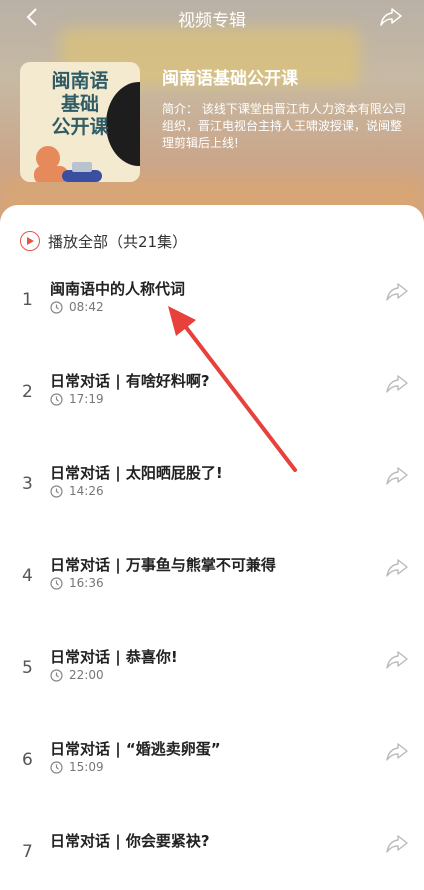 The height and width of the screenshot is (890, 424). Describe the element at coordinates (77, 767) in the screenshot. I see `episode-duration: 15:09` at that location.